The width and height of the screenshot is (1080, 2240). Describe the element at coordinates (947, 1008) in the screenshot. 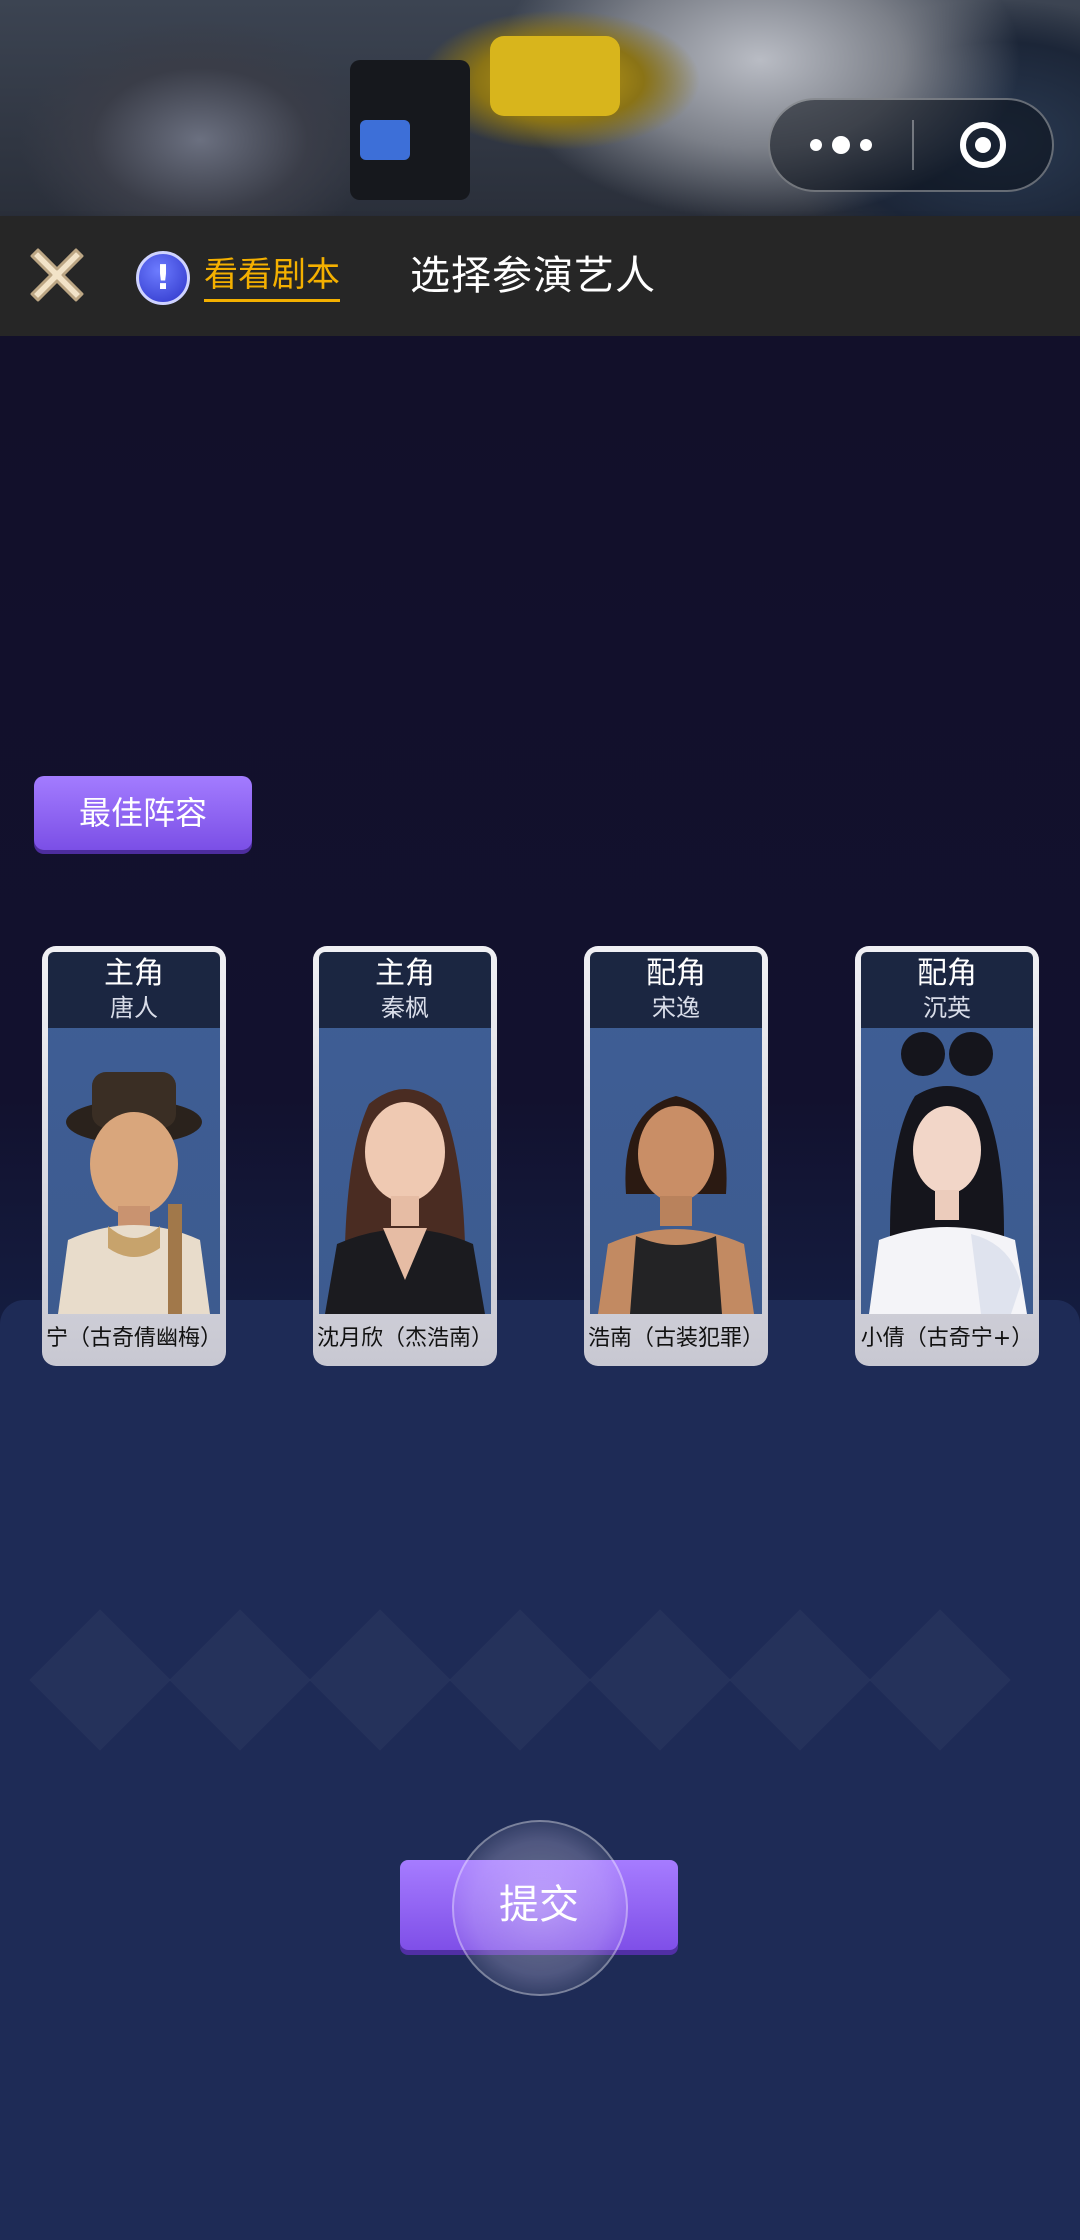

I see `character-name: 沉英` at that location.